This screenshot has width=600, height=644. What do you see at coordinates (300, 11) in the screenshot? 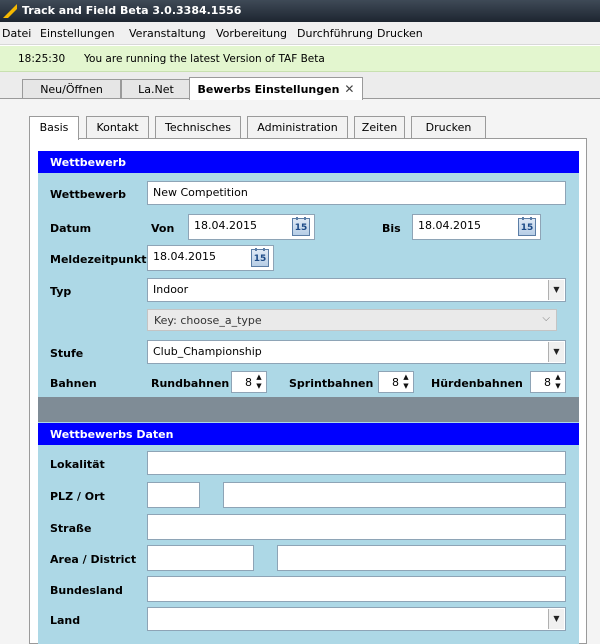
I see `title-bar: Track and Field Beta 3.0.3384.1556` at bounding box center [300, 11].